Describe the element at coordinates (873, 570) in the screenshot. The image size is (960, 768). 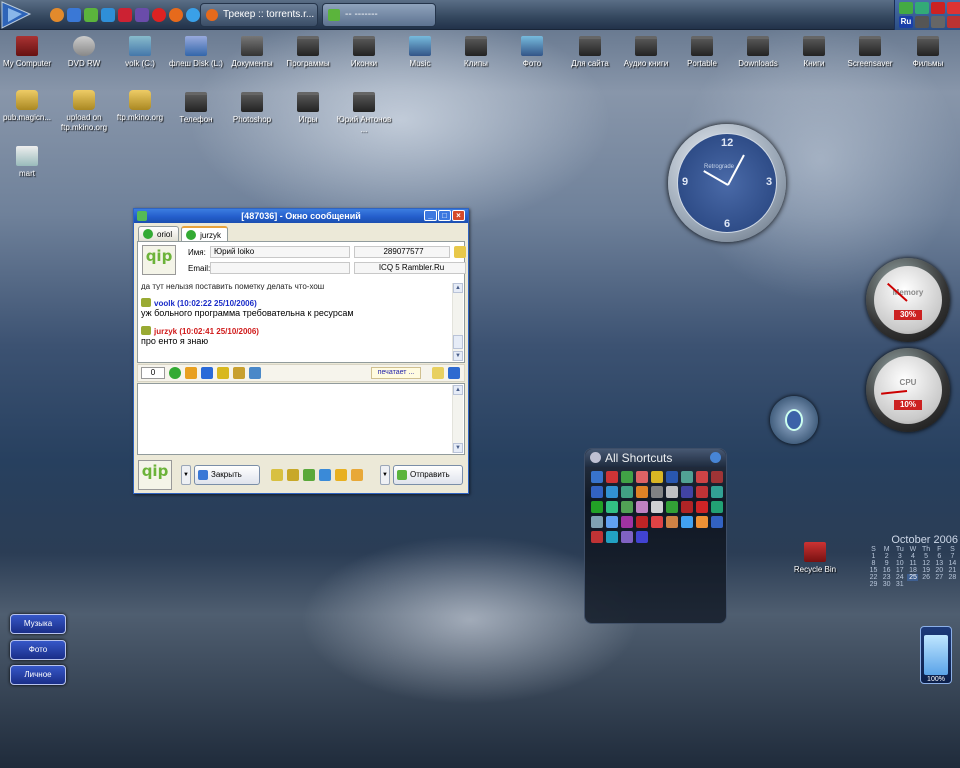
I see `calendar-day: 15` at that location.